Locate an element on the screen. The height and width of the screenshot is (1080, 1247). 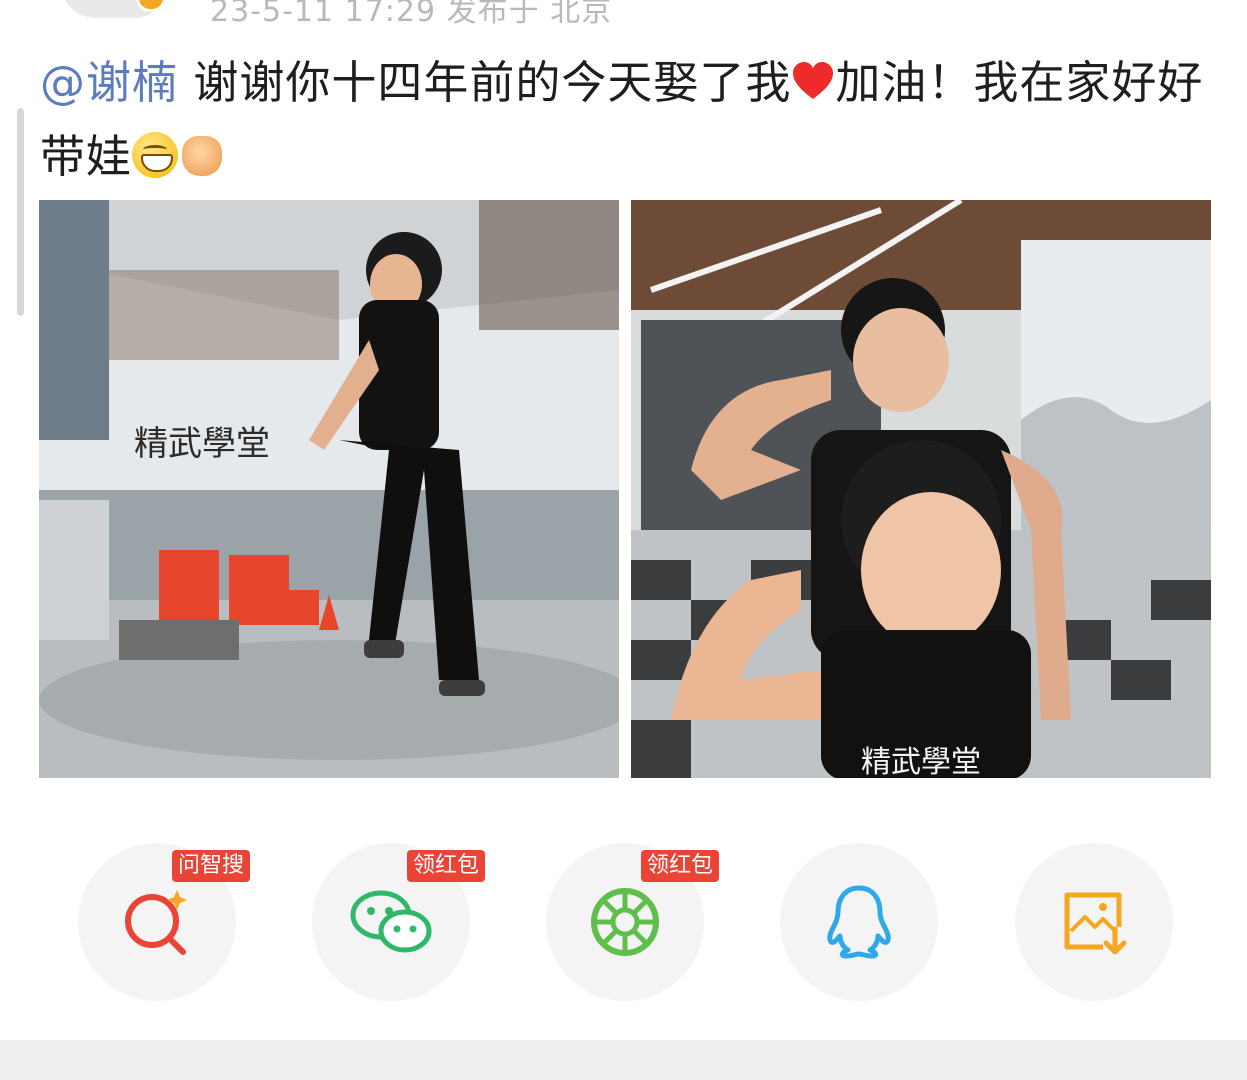
heart-icon is located at coordinates (813, 80).